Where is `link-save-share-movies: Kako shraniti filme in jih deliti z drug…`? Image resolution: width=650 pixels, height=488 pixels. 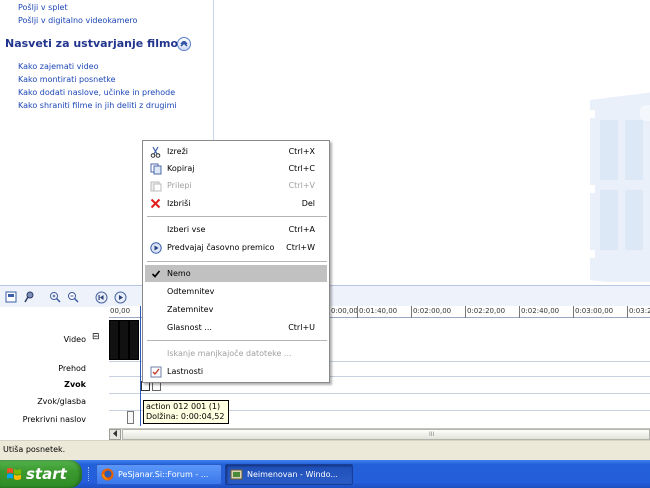 link-save-share-movies: Kako shraniti filme in jih deliti z drug… is located at coordinates (97, 105).